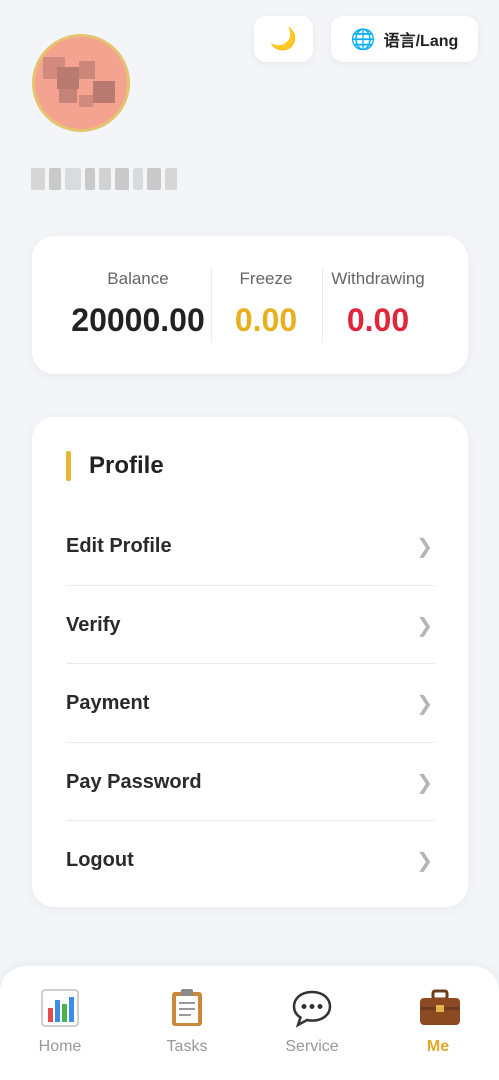 This screenshot has height=1080, width=499. What do you see at coordinates (312, 1008) in the screenshot?
I see `speech-bubble-icon` at bounding box center [312, 1008].